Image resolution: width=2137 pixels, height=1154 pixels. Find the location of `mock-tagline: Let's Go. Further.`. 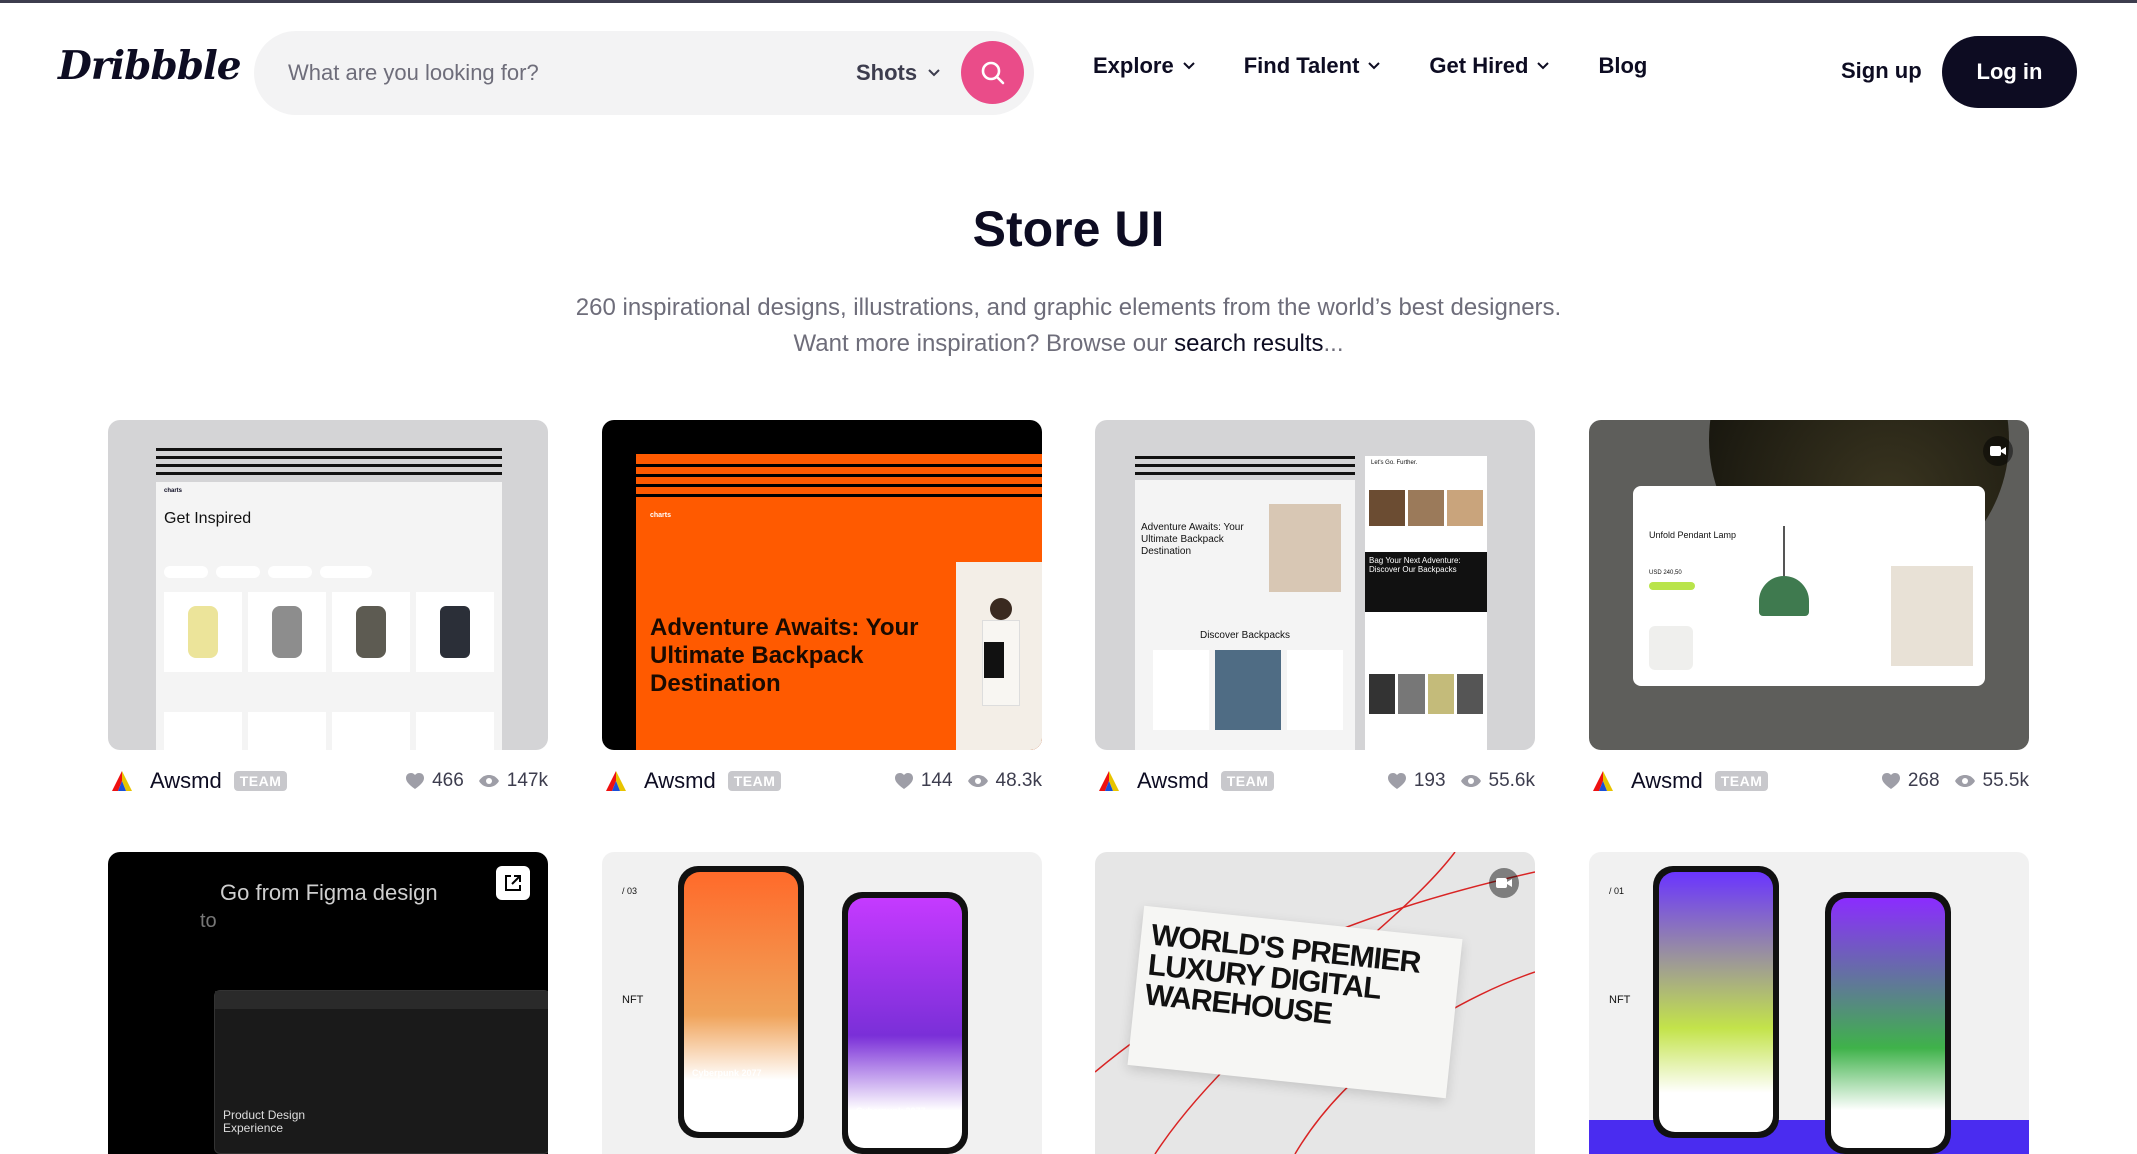

mock-tagline: Let's Go. Further. is located at coordinates (1394, 463).